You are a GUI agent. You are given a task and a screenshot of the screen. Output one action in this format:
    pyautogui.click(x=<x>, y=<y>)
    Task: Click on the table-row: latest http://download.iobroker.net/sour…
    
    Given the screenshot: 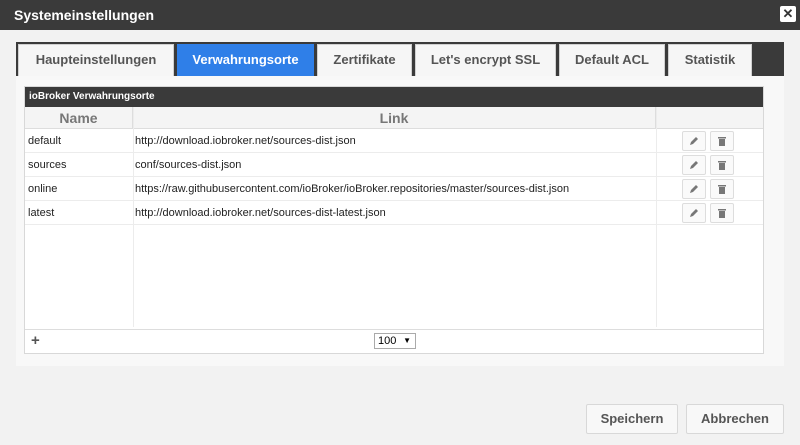 What is the action you would take?
    pyautogui.click(x=394, y=213)
    